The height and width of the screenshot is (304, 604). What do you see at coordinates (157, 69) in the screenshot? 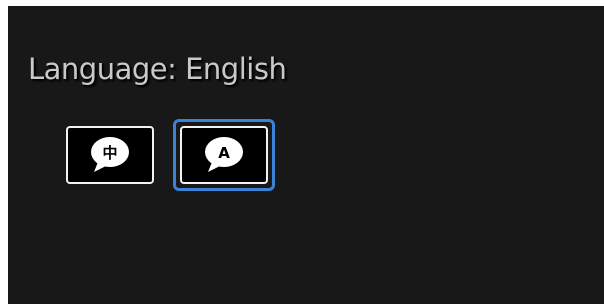
I see `page-title: Language: English` at bounding box center [157, 69].